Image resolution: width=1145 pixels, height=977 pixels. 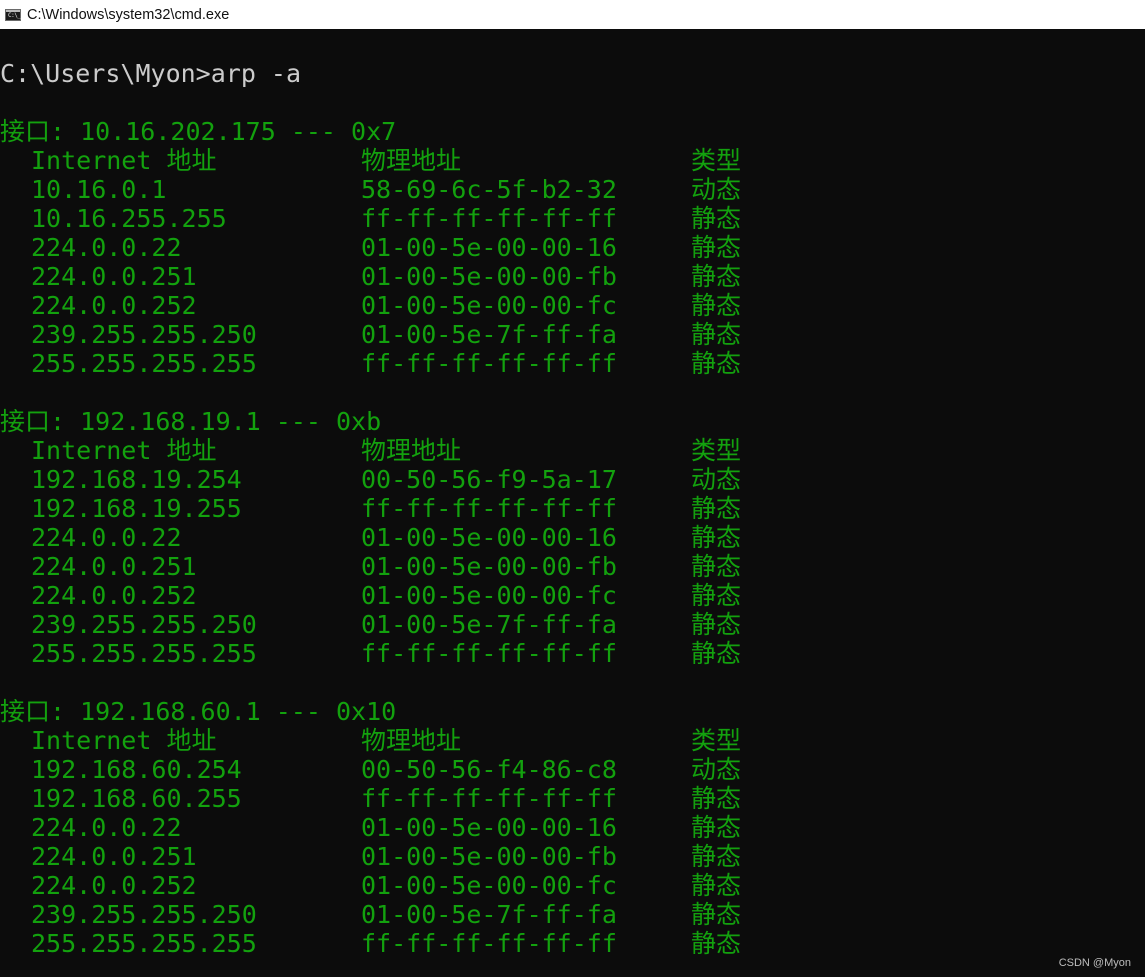 I want to click on arp-physical-address: 00-50-56-f9-5a-17, so click(x=489, y=479).